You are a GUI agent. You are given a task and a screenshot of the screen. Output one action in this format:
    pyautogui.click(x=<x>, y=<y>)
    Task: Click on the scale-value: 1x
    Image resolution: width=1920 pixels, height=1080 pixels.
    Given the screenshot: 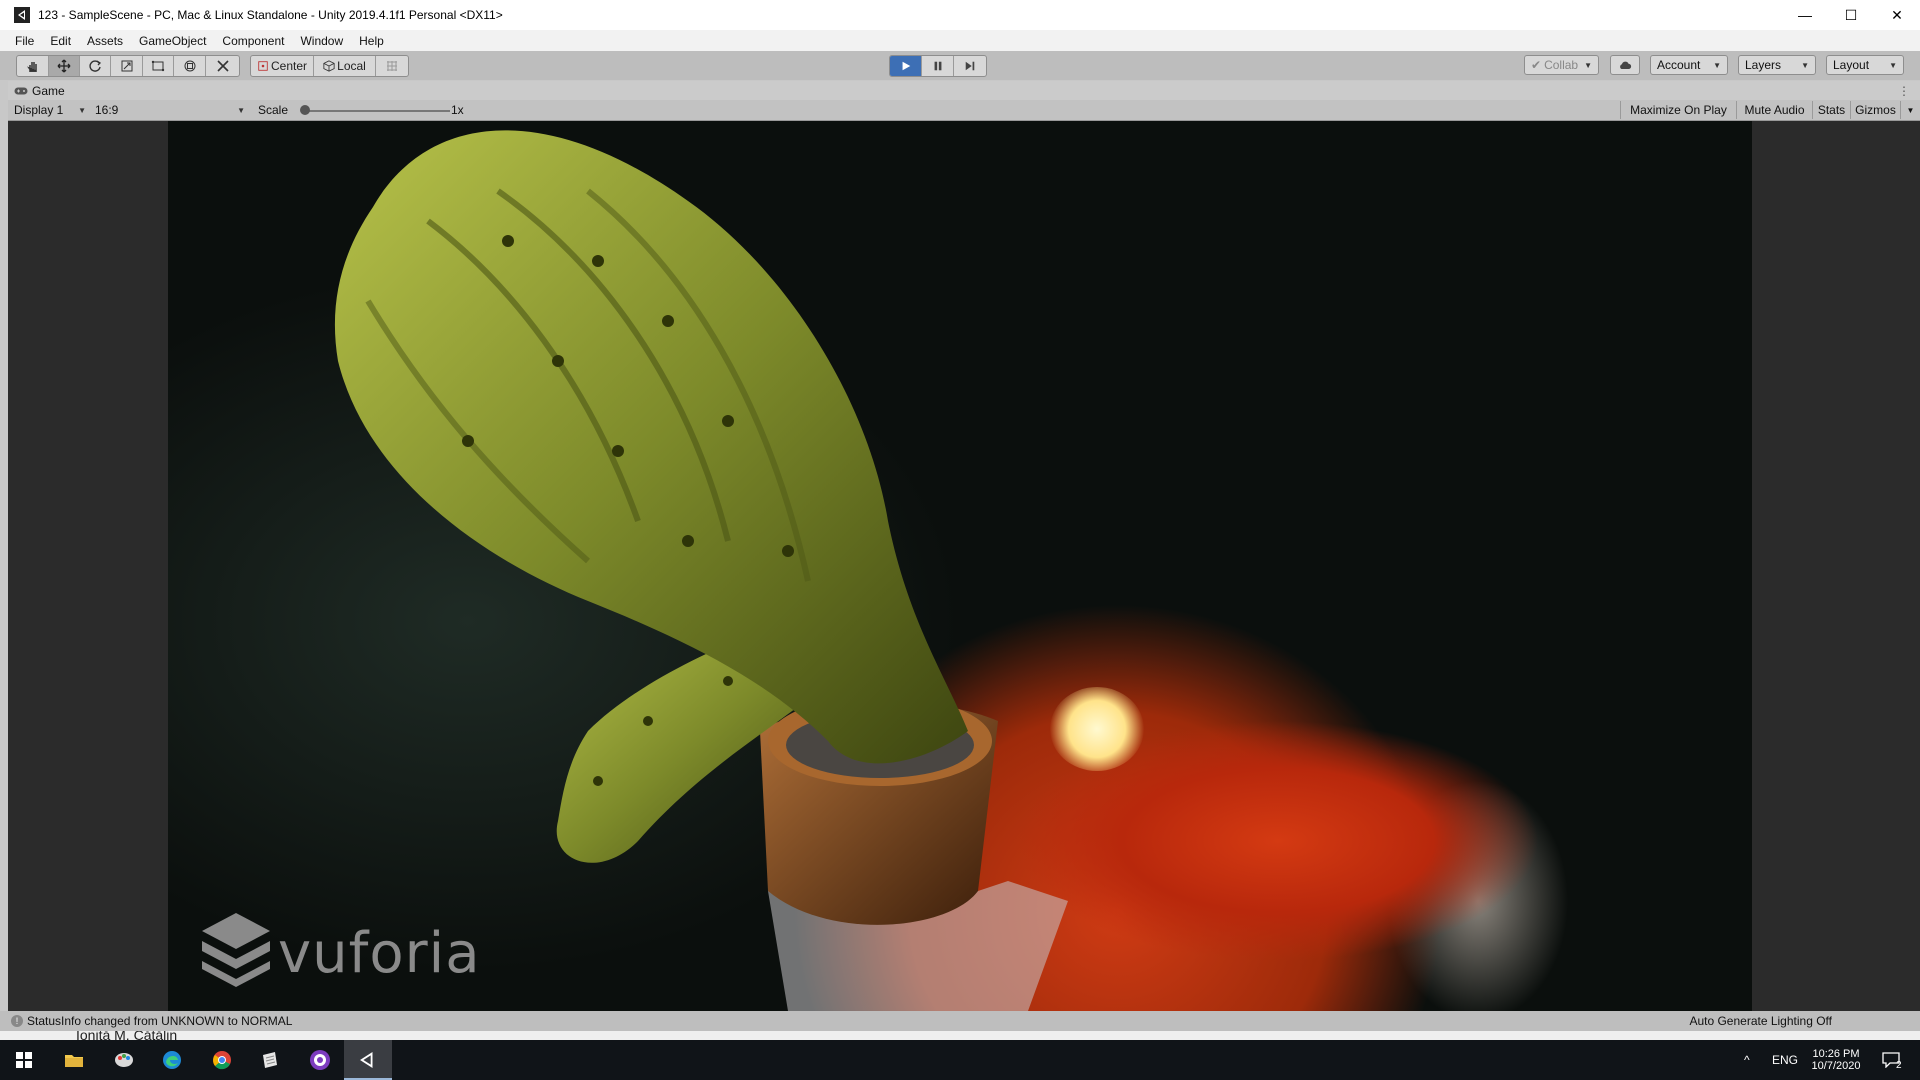 What is the action you would take?
    pyautogui.click(x=457, y=110)
    